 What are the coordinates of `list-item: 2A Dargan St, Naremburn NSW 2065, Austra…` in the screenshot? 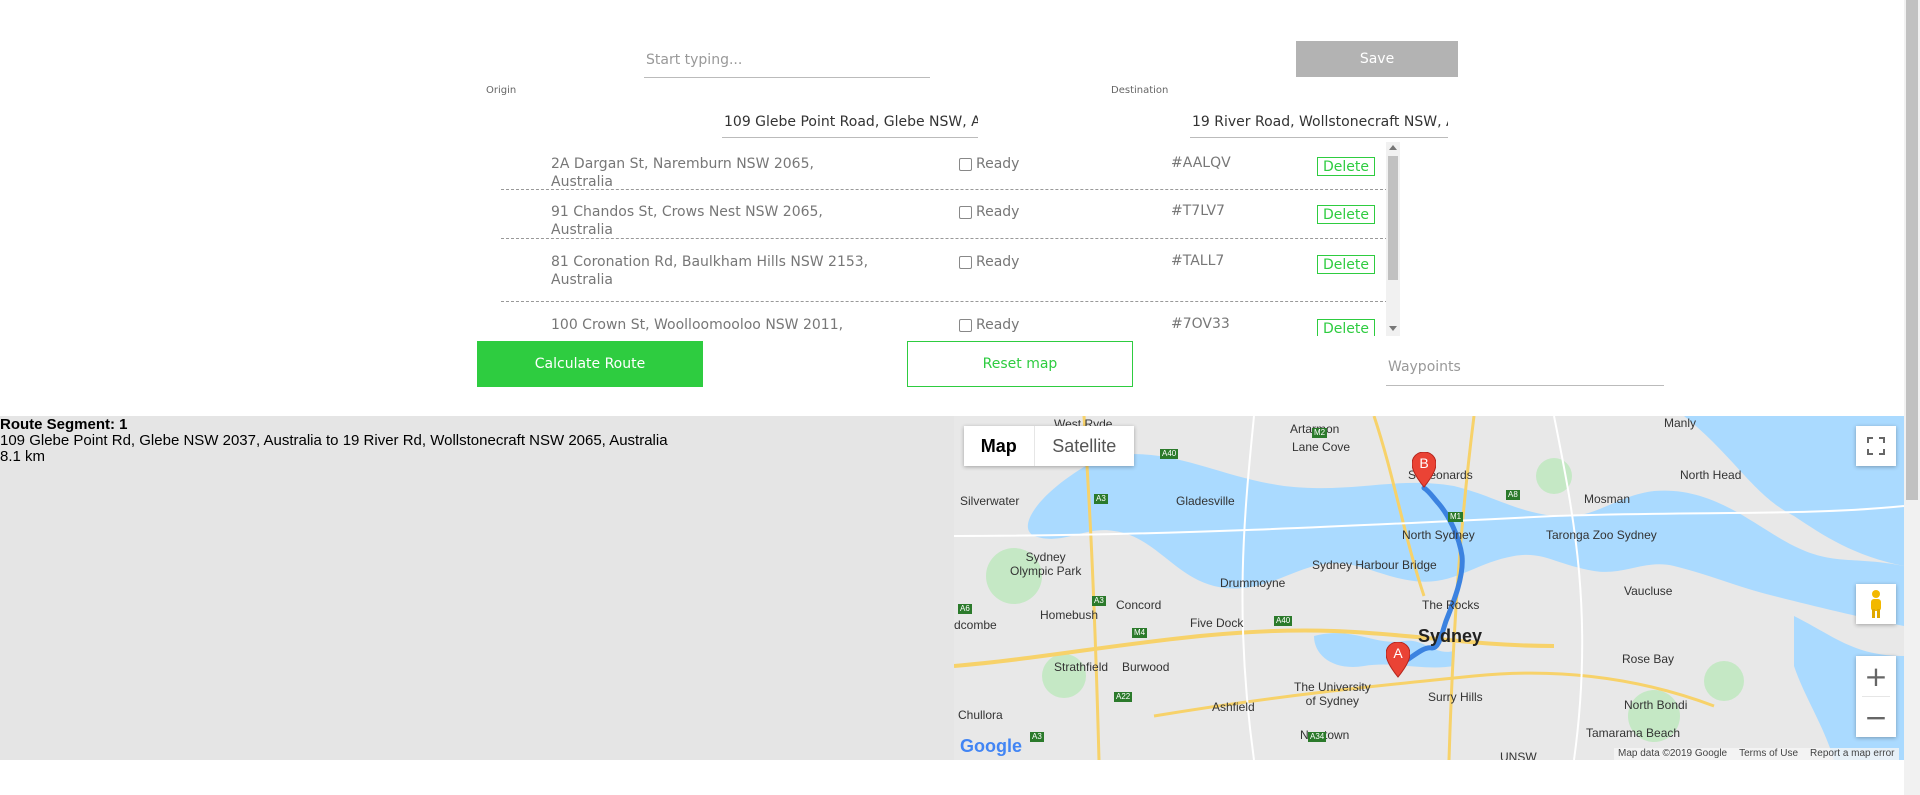 It's located at (947, 166).